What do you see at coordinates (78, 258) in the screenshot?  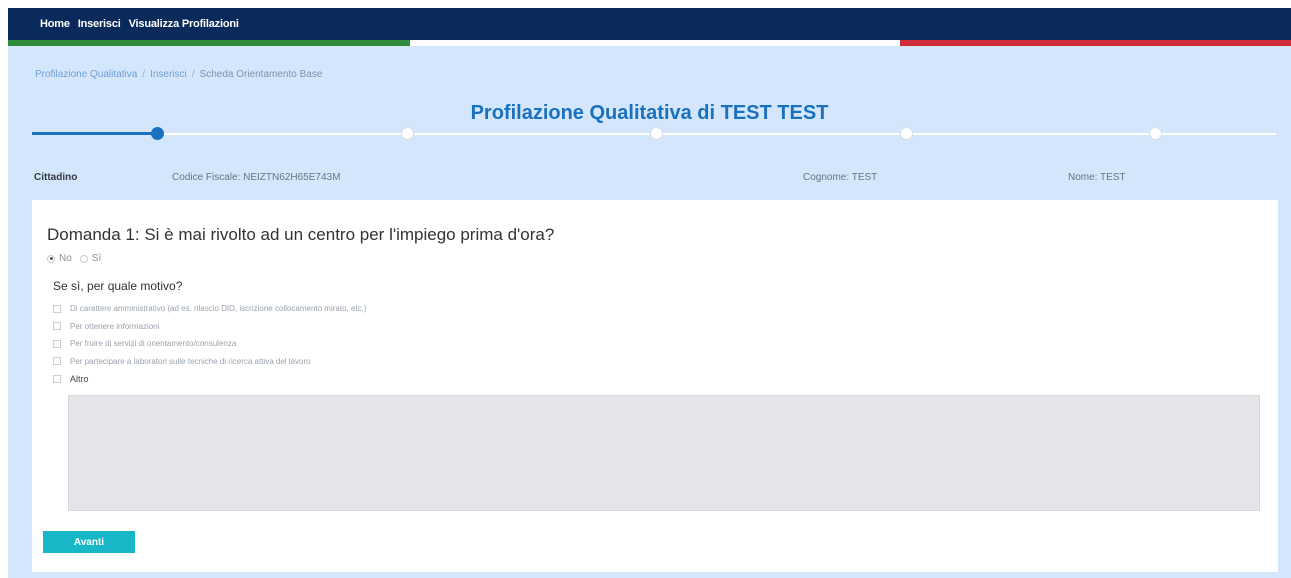 I see `answer-radio-group: No Sì` at bounding box center [78, 258].